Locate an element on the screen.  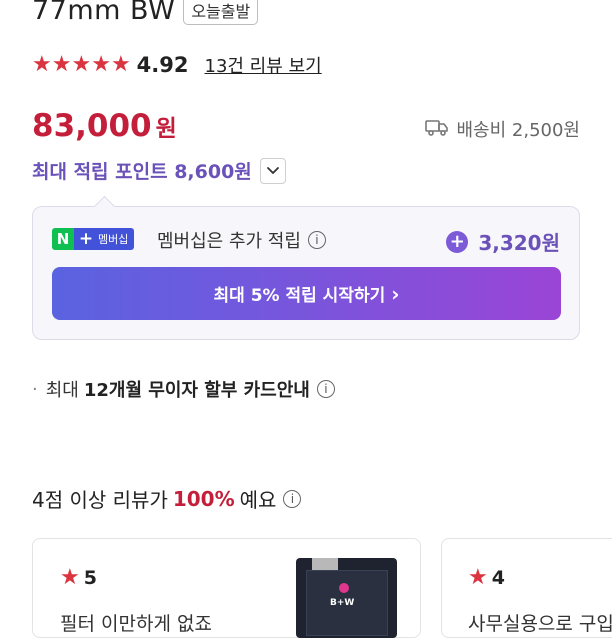
review-score-value: 5 is located at coordinates (90, 577).